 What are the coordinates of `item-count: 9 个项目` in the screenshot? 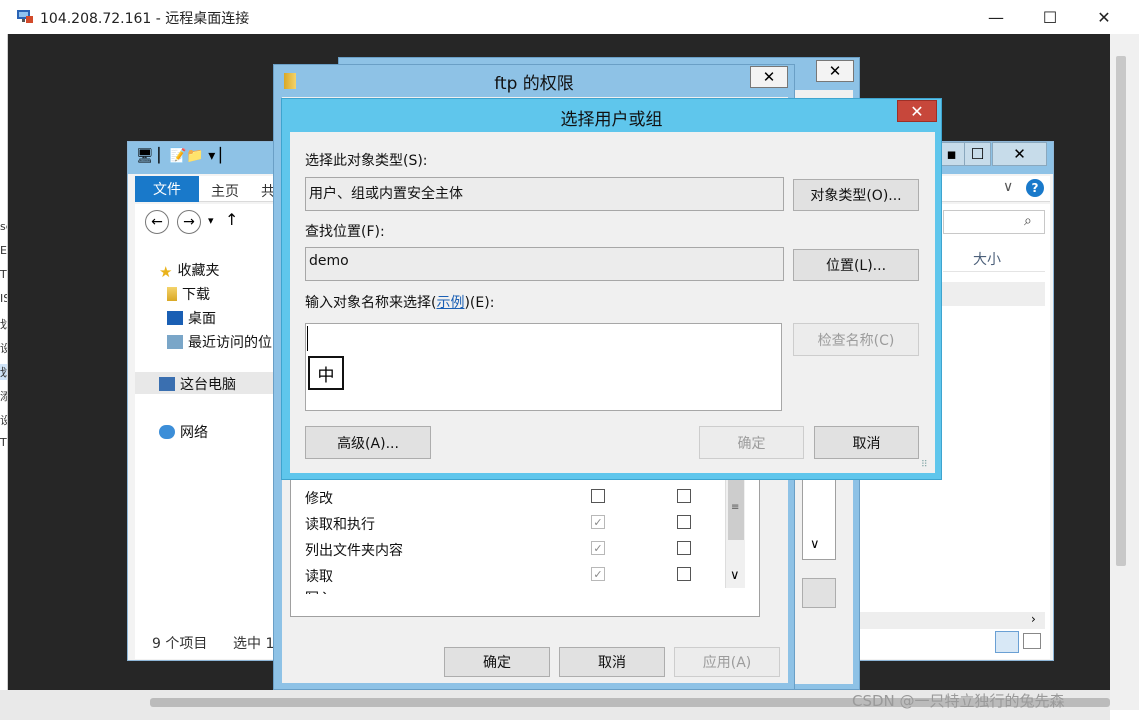 It's located at (180, 644).